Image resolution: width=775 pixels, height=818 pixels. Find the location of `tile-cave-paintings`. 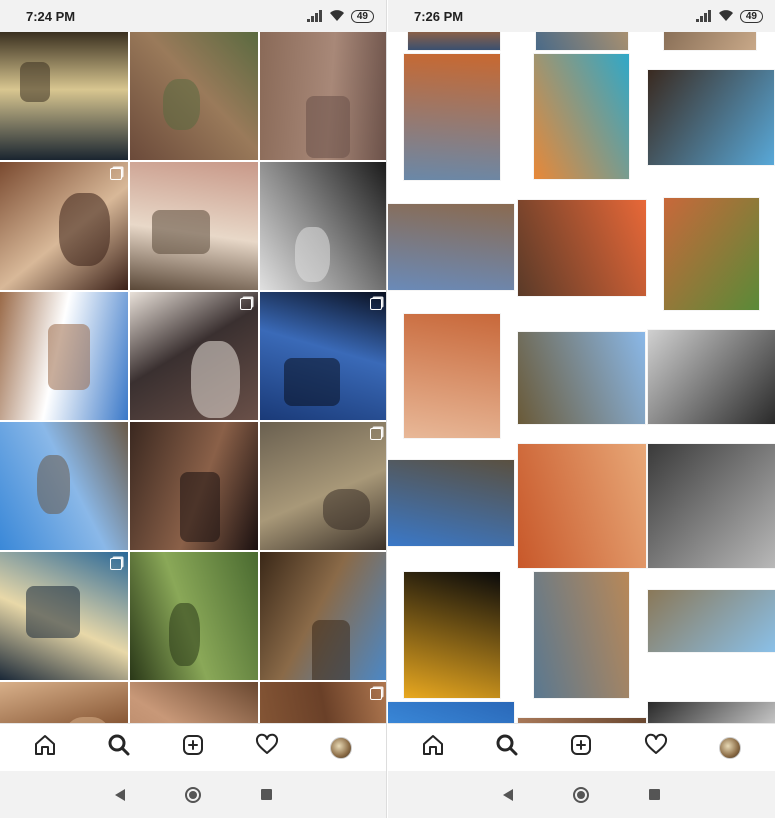

tile-cave-paintings is located at coordinates (64, 226).